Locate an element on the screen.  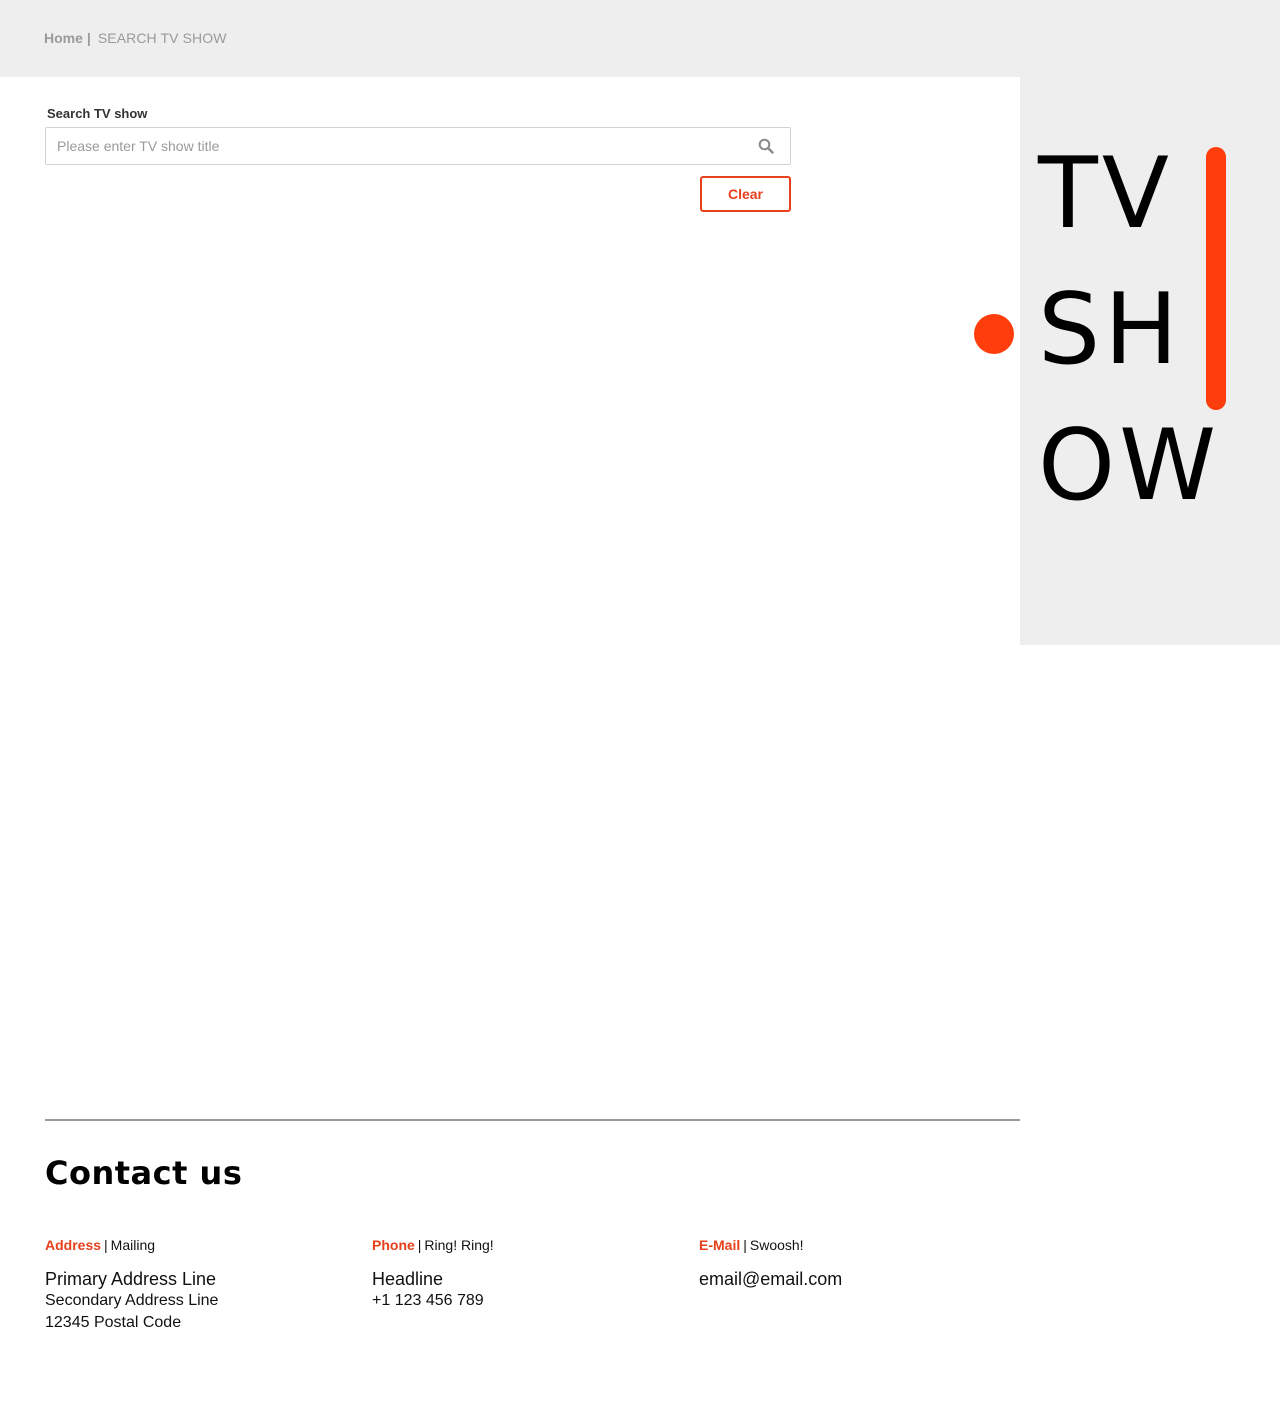
logo-dot is located at coordinates (994, 334).